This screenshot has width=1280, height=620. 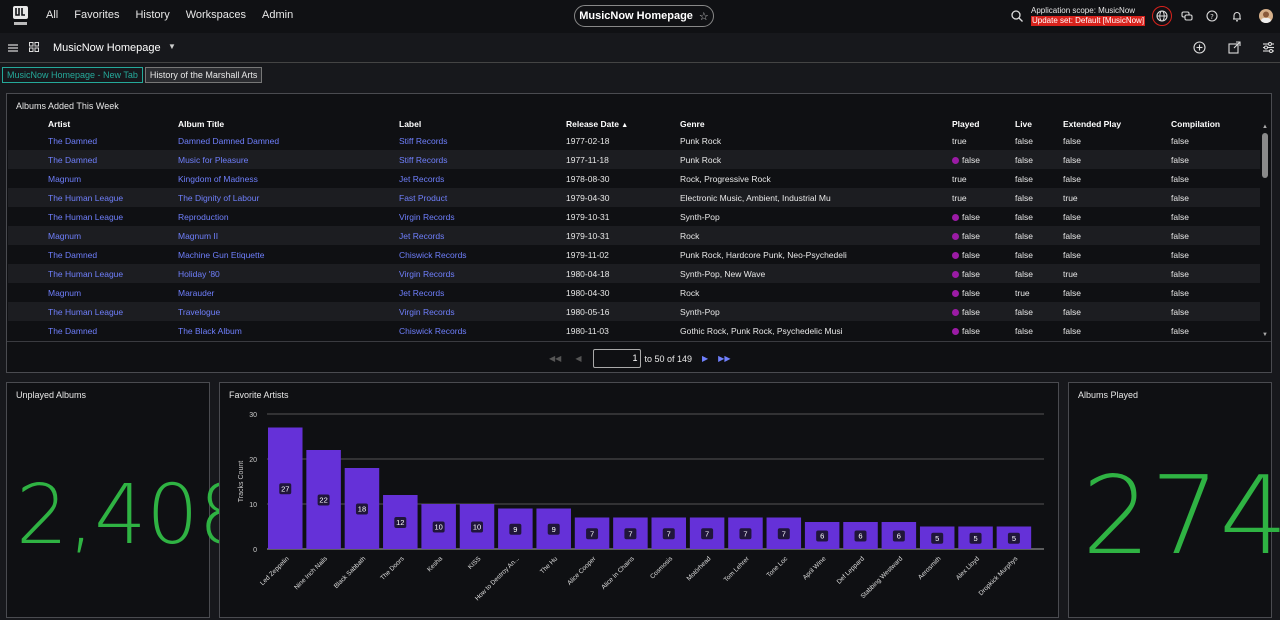 What do you see at coordinates (1234, 47) in the screenshot?
I see `share-icon` at bounding box center [1234, 47].